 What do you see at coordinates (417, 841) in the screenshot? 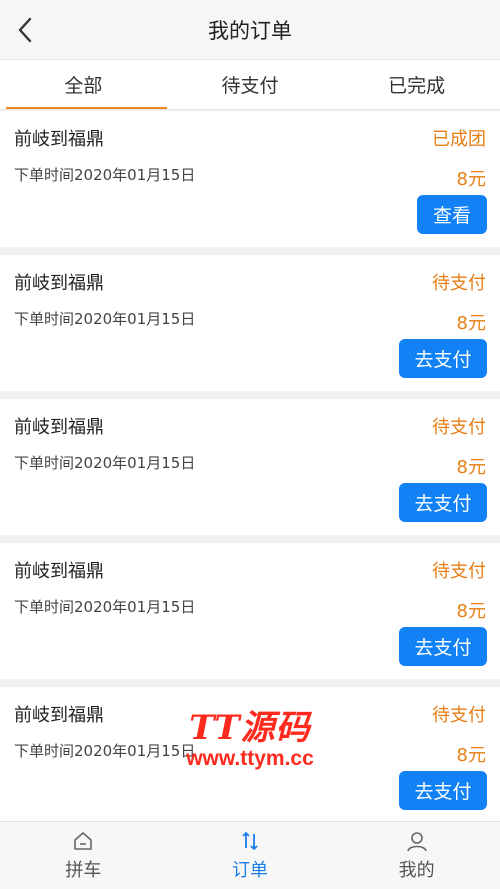
I see `user-icon` at bounding box center [417, 841].